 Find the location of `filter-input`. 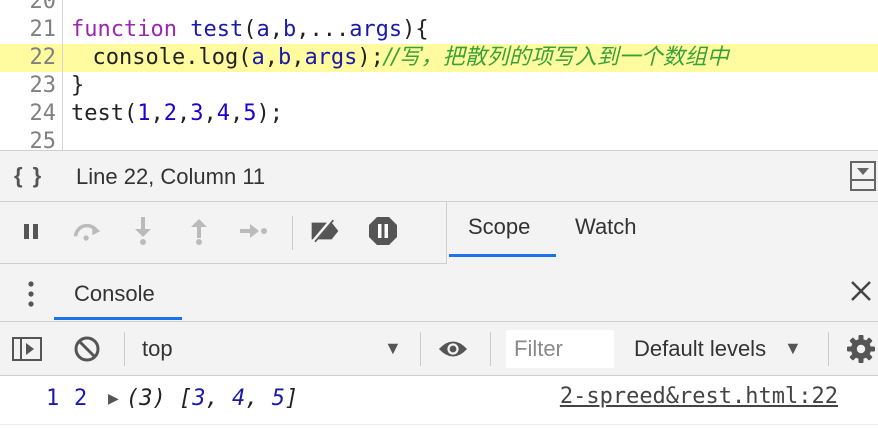

filter-input is located at coordinates (560, 349).